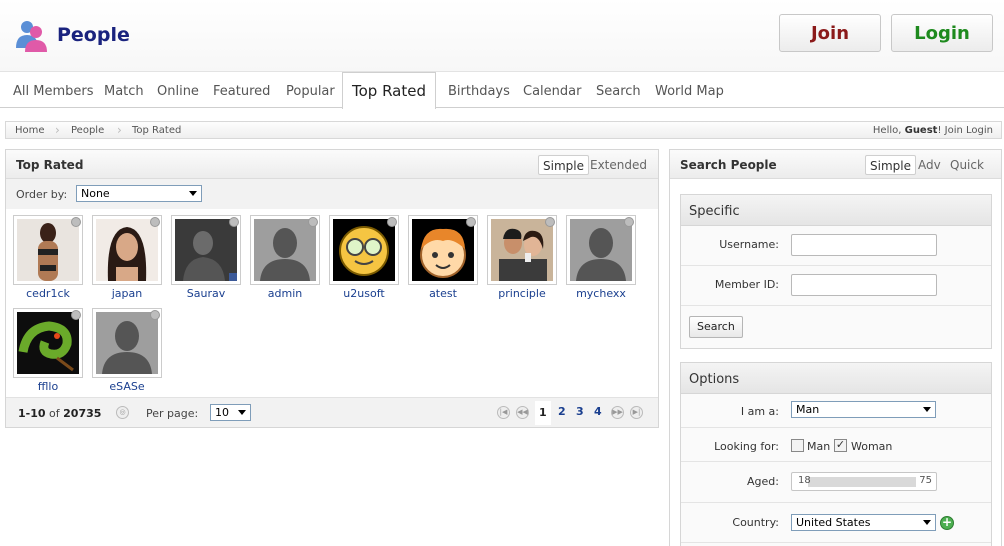 The height and width of the screenshot is (546, 1004). I want to click on order-by-select: None, so click(139, 193).